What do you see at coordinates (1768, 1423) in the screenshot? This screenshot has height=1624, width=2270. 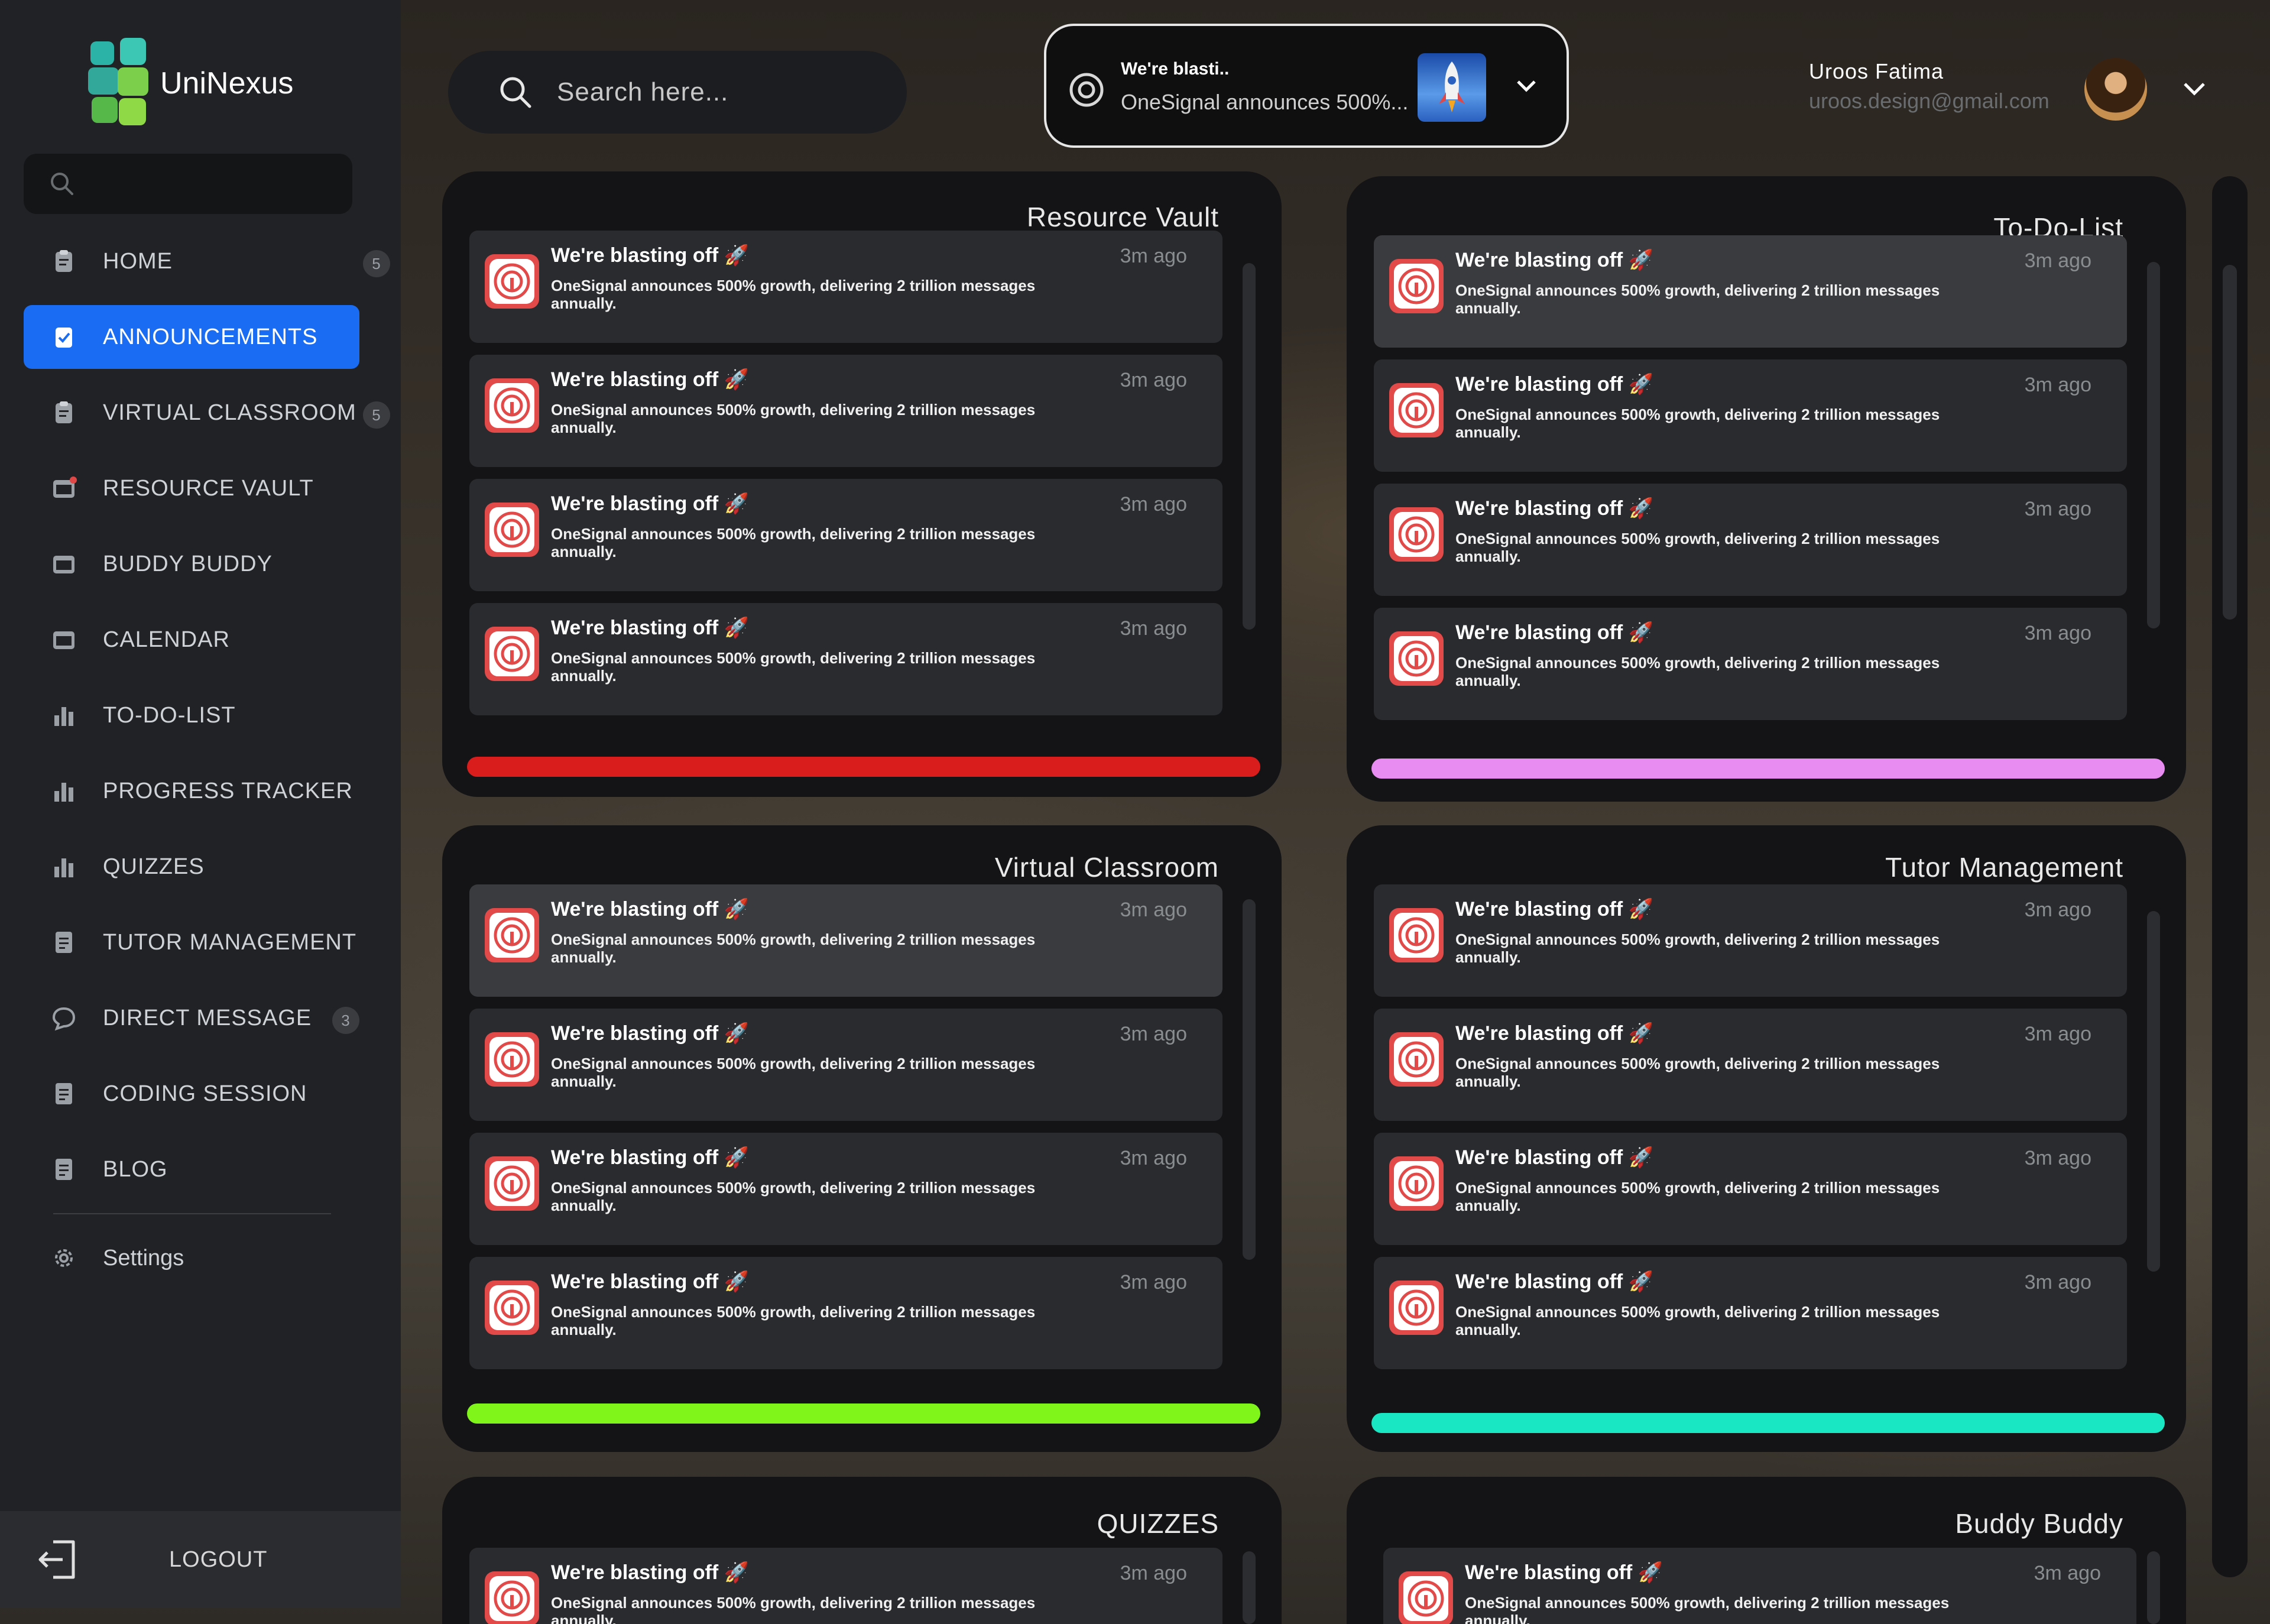 I see `card-progress-bar` at bounding box center [1768, 1423].